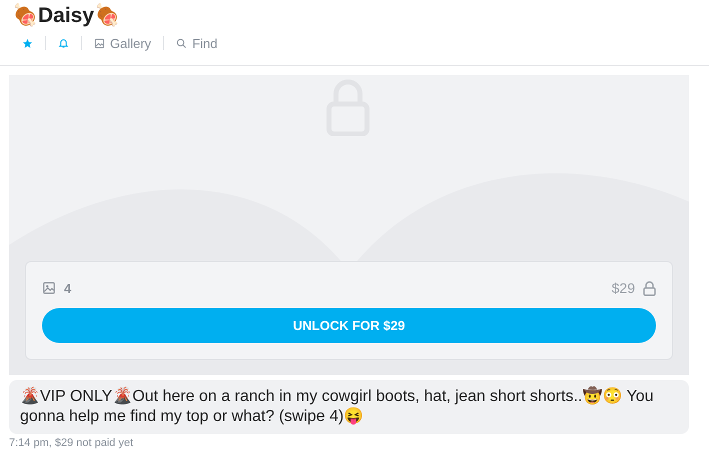 The height and width of the screenshot is (459, 709). Describe the element at coordinates (68, 288) in the screenshot. I see `media-count: 4` at that location.